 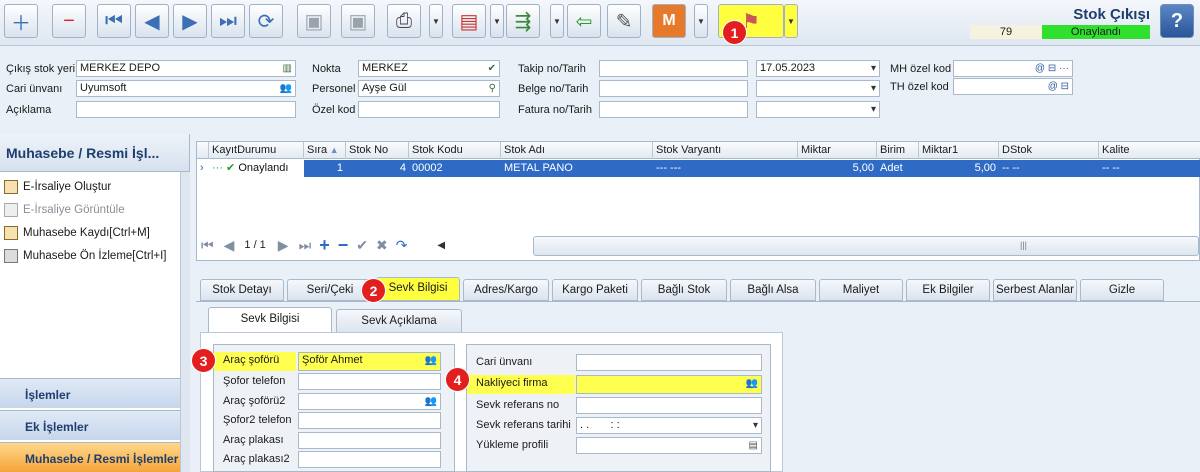 What do you see at coordinates (57, 187) in the screenshot?
I see `e-irsaliye-olustur-item: E-İrsaliye Oluştur` at bounding box center [57, 187].